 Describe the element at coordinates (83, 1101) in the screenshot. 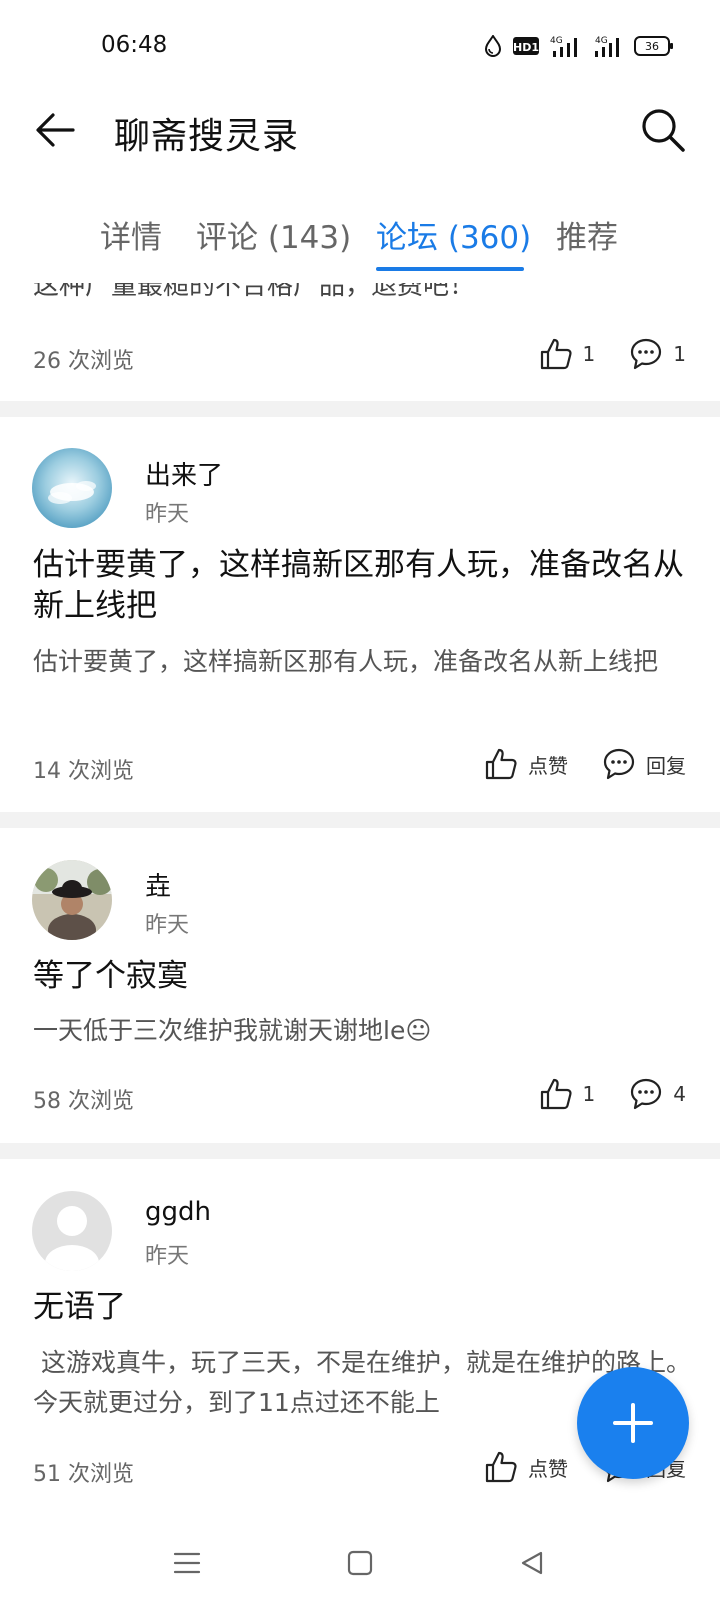

I see `view-count: 58 次浏览` at that location.